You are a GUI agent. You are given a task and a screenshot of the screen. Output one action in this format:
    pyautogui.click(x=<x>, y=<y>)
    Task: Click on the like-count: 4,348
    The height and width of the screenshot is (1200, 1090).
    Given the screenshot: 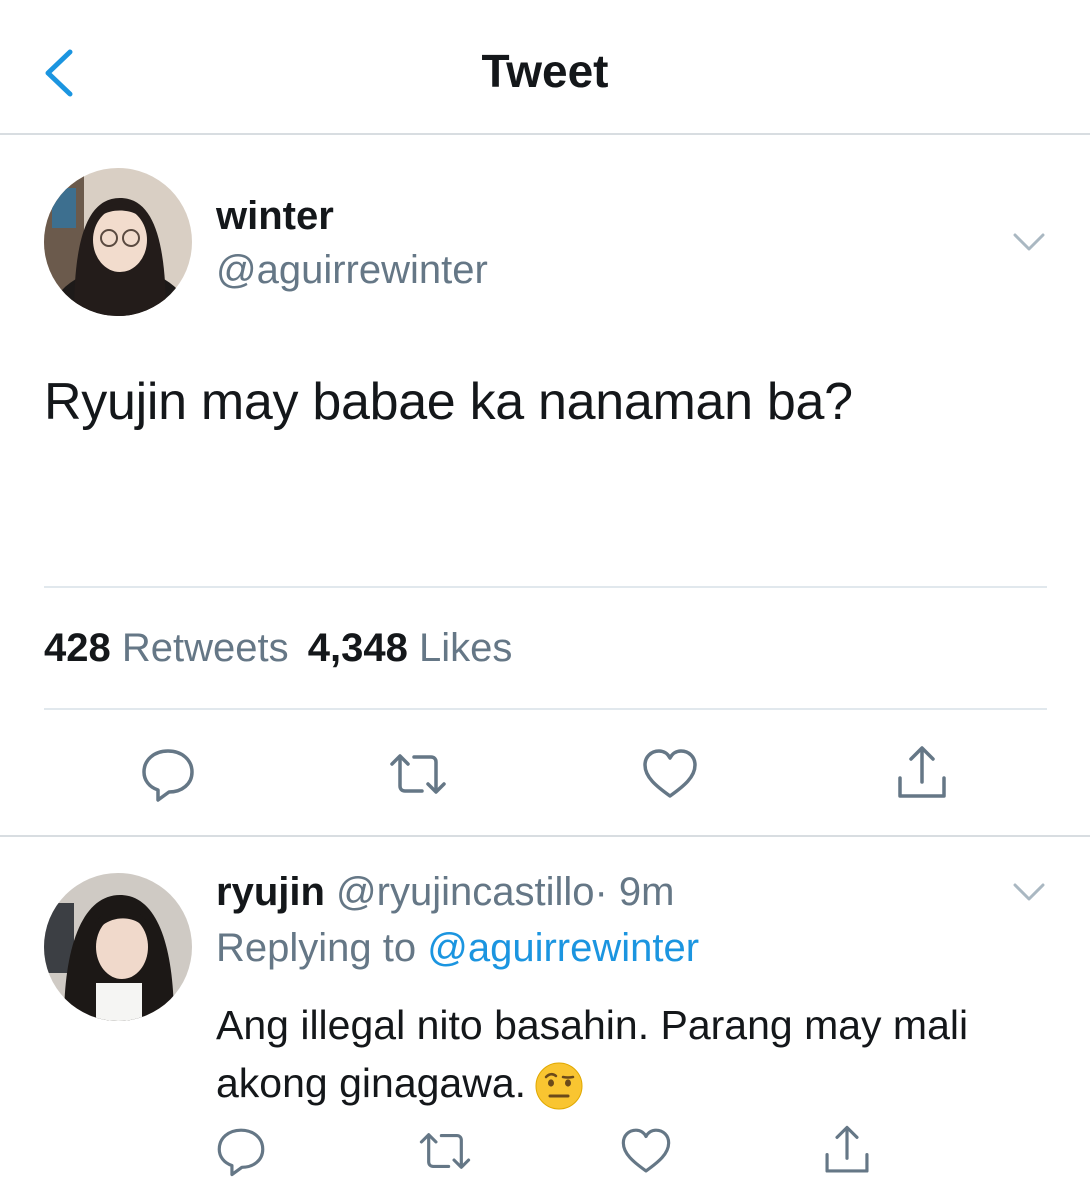 What is the action you would take?
    pyautogui.click(x=358, y=648)
    